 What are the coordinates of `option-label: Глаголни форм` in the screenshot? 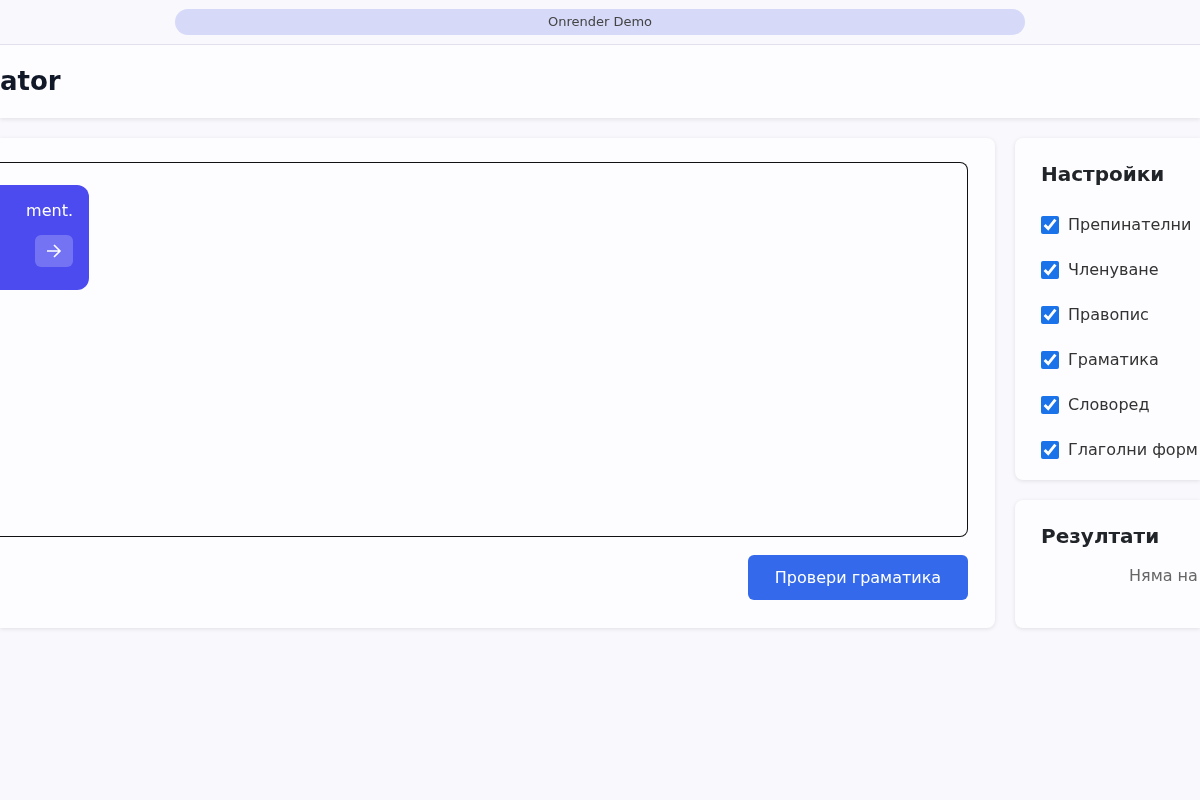 It's located at (1133, 449).